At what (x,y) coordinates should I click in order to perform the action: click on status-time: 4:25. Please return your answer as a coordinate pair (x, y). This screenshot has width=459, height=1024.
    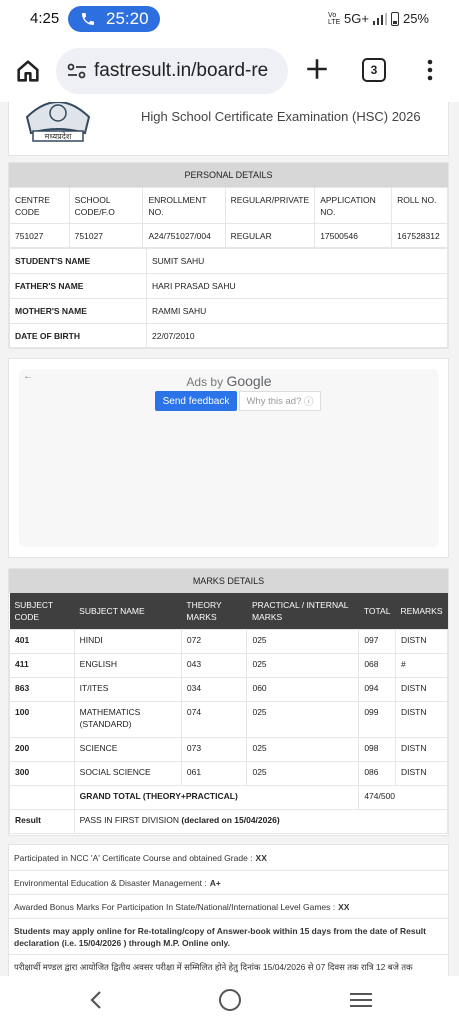
    Looking at the image, I should click on (45, 18).